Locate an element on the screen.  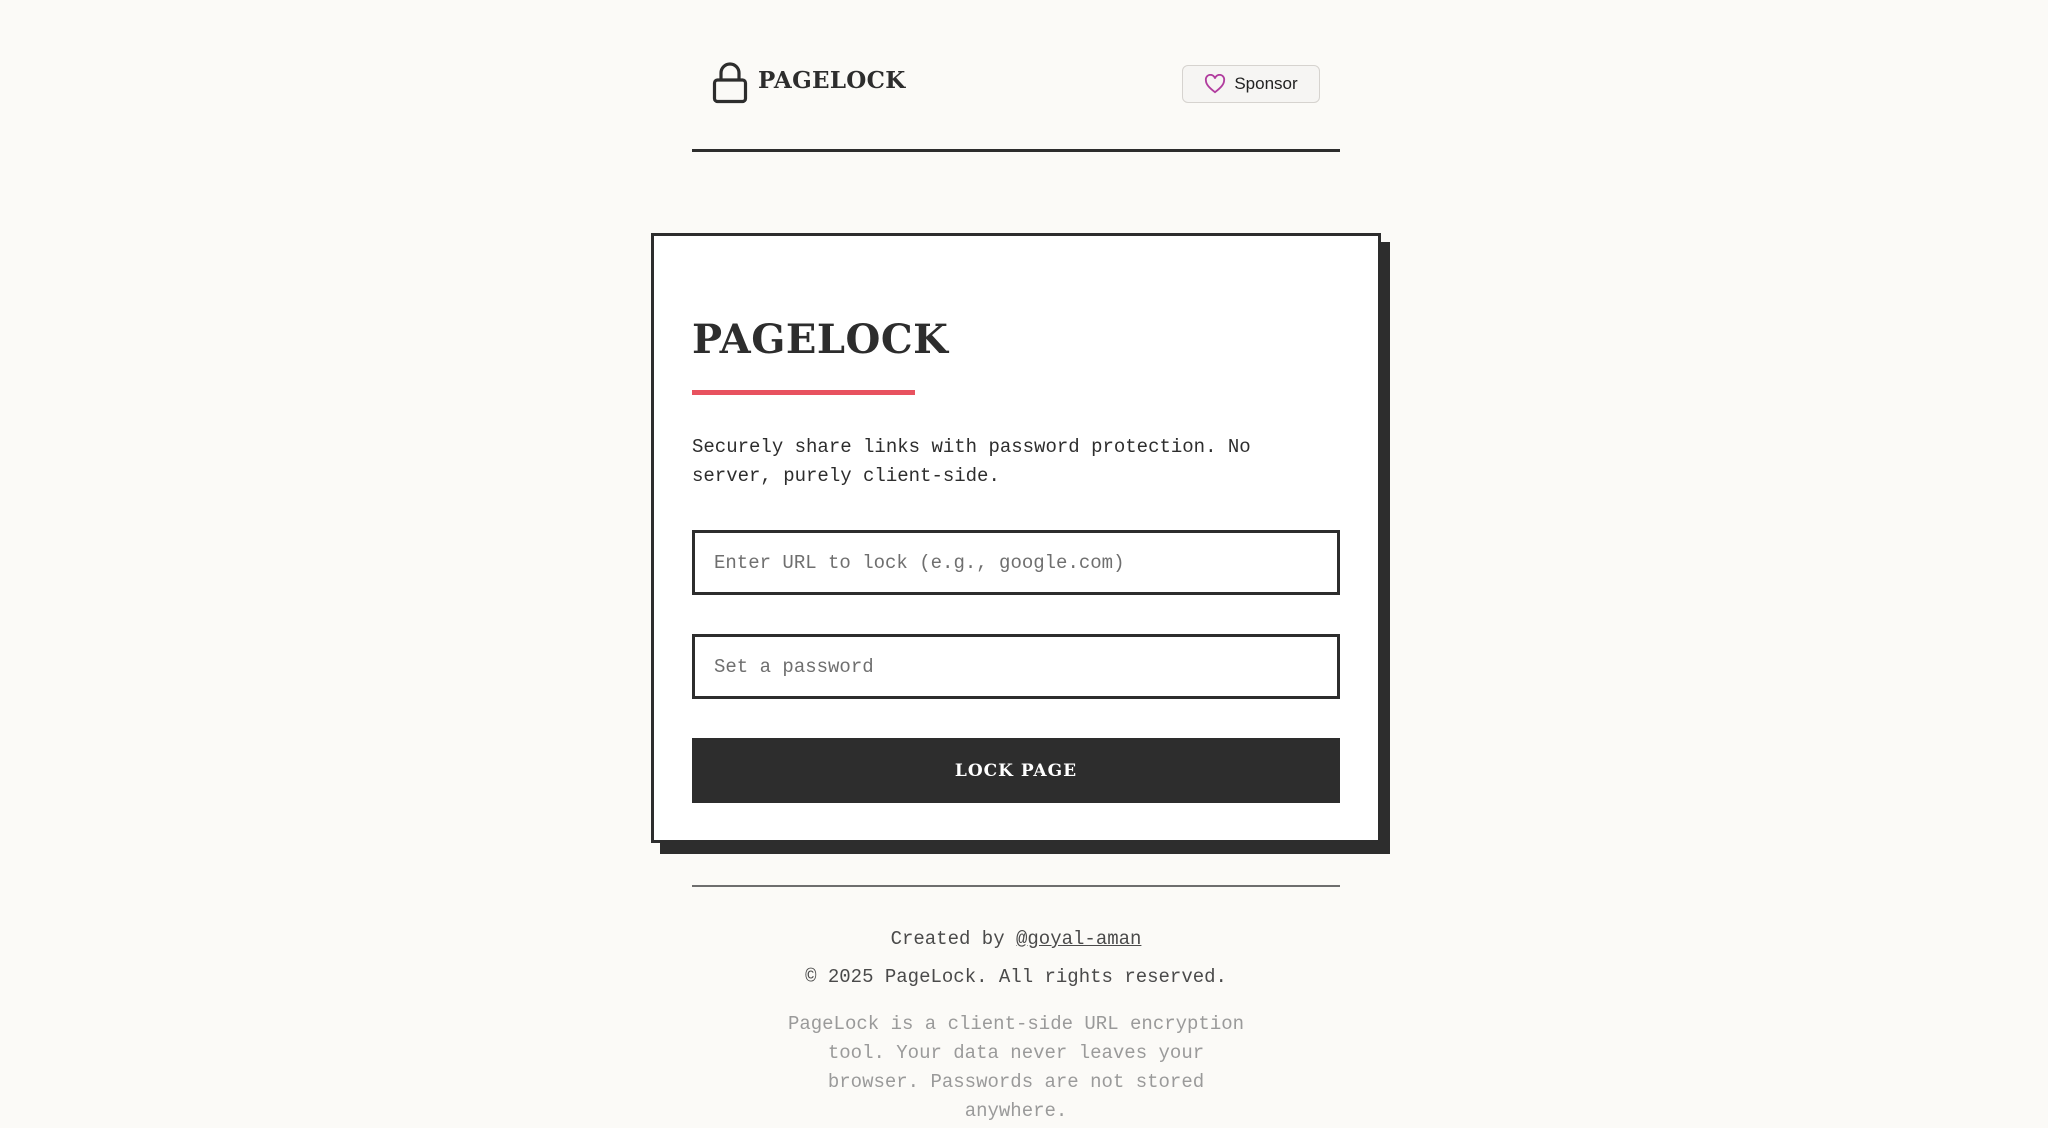
title-underline is located at coordinates (803, 392).